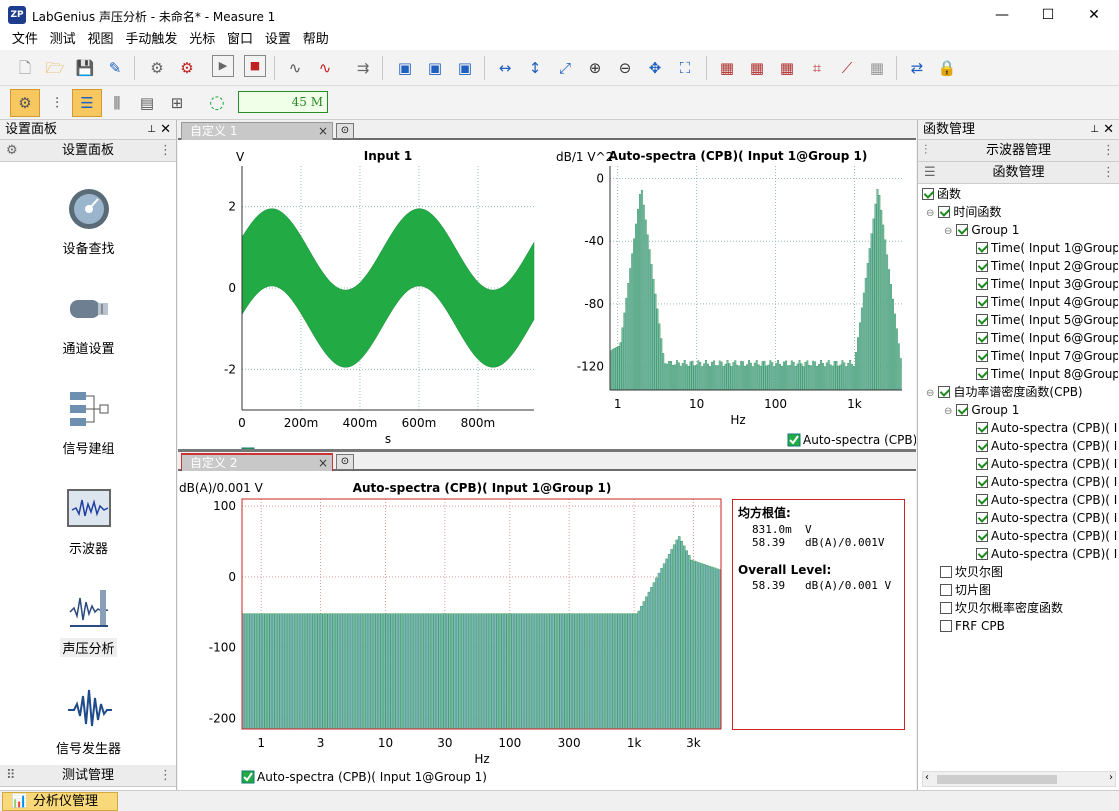  I want to click on tree-item: 坎贝尔图, so click(960, 572).